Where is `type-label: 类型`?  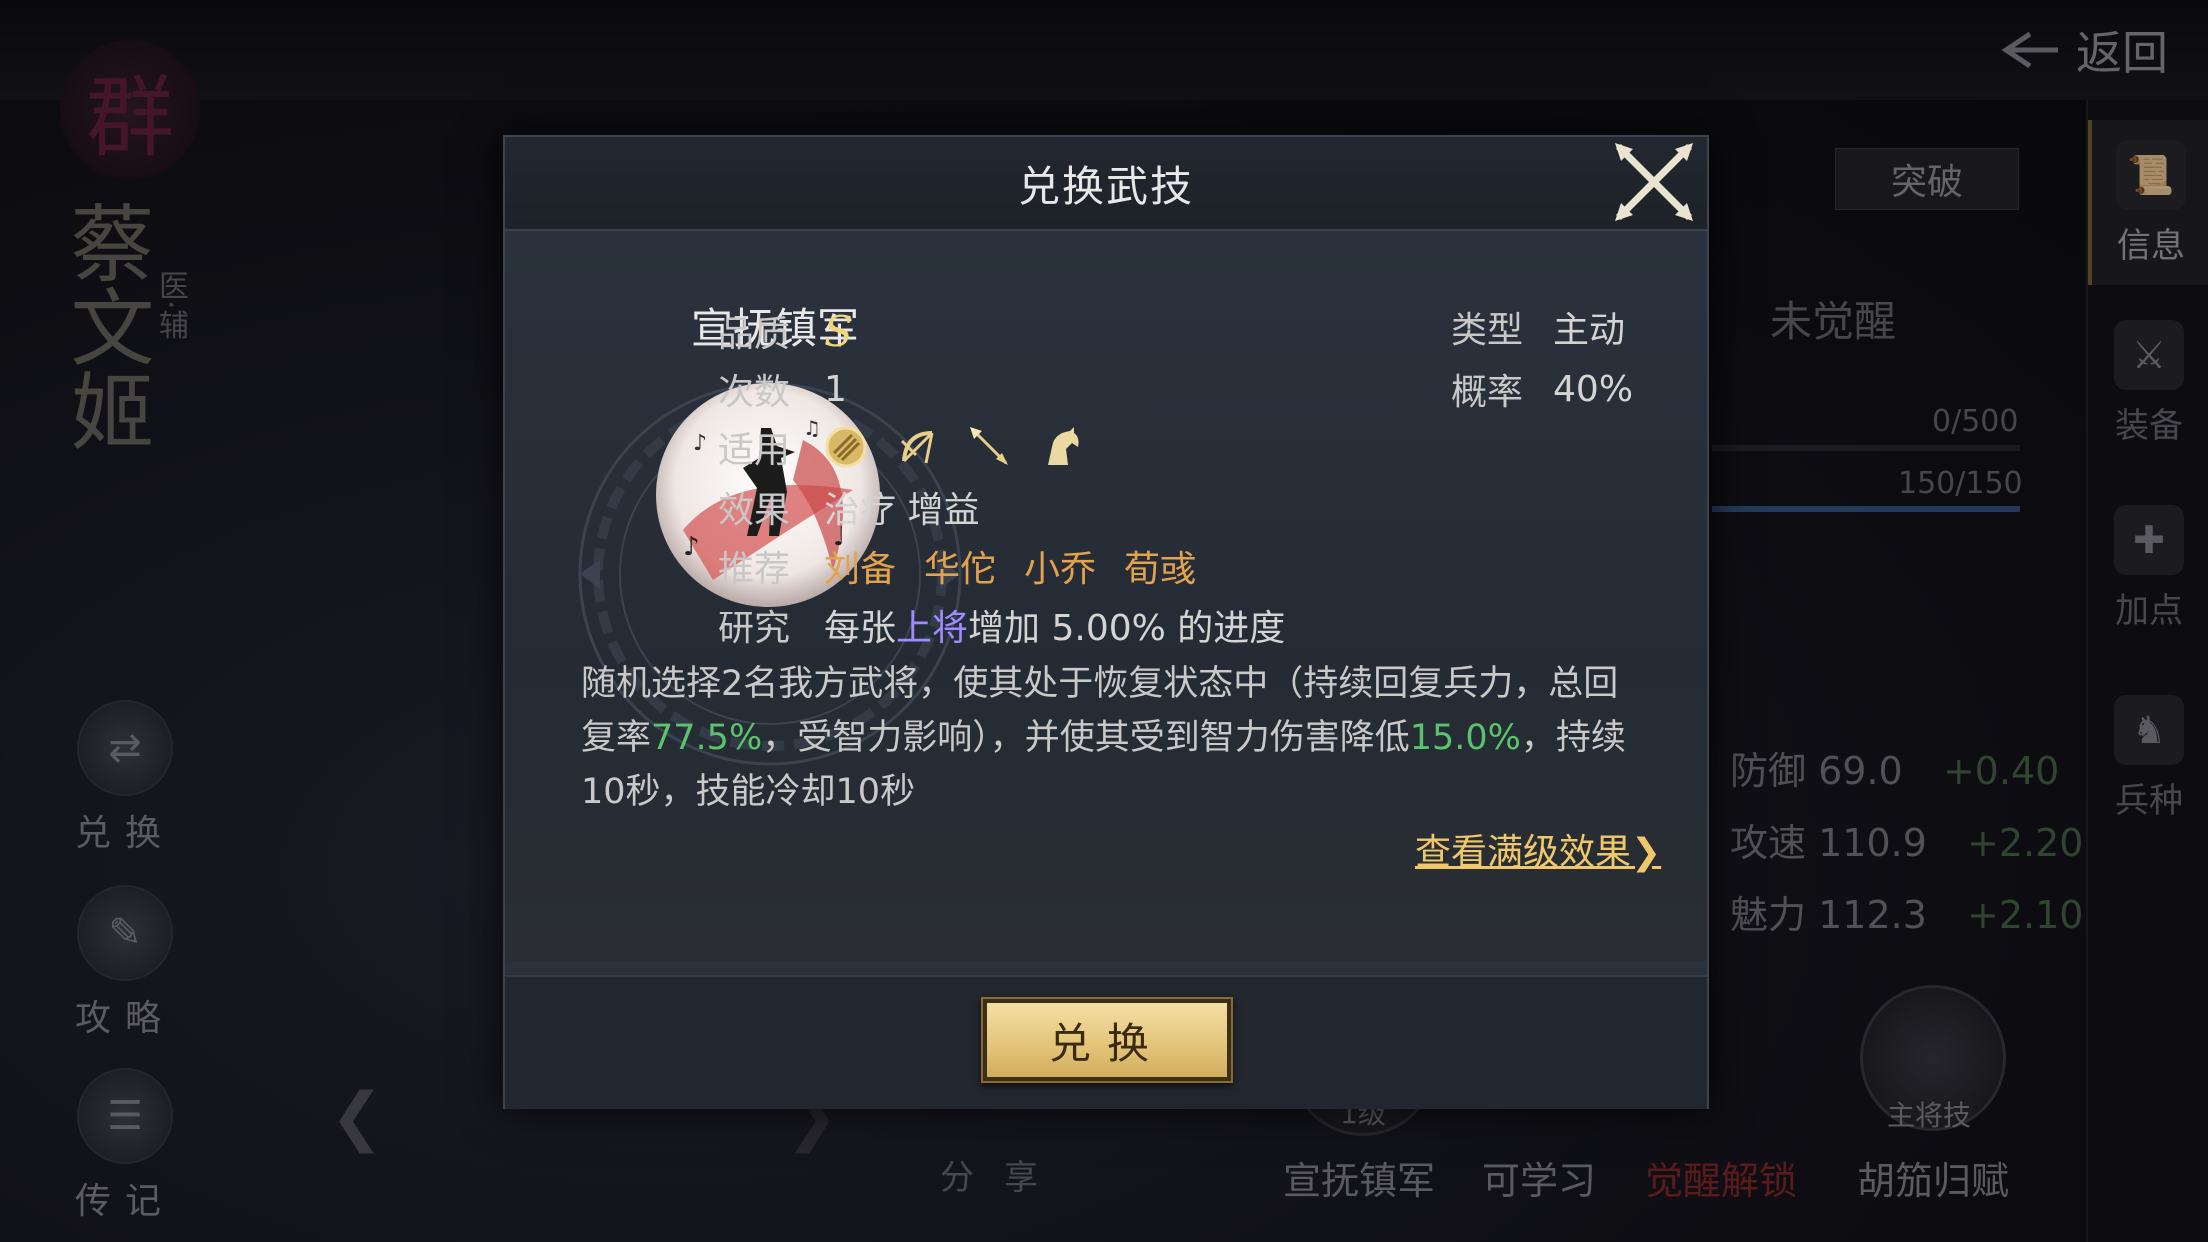
type-label: 类型 is located at coordinates (1487, 330).